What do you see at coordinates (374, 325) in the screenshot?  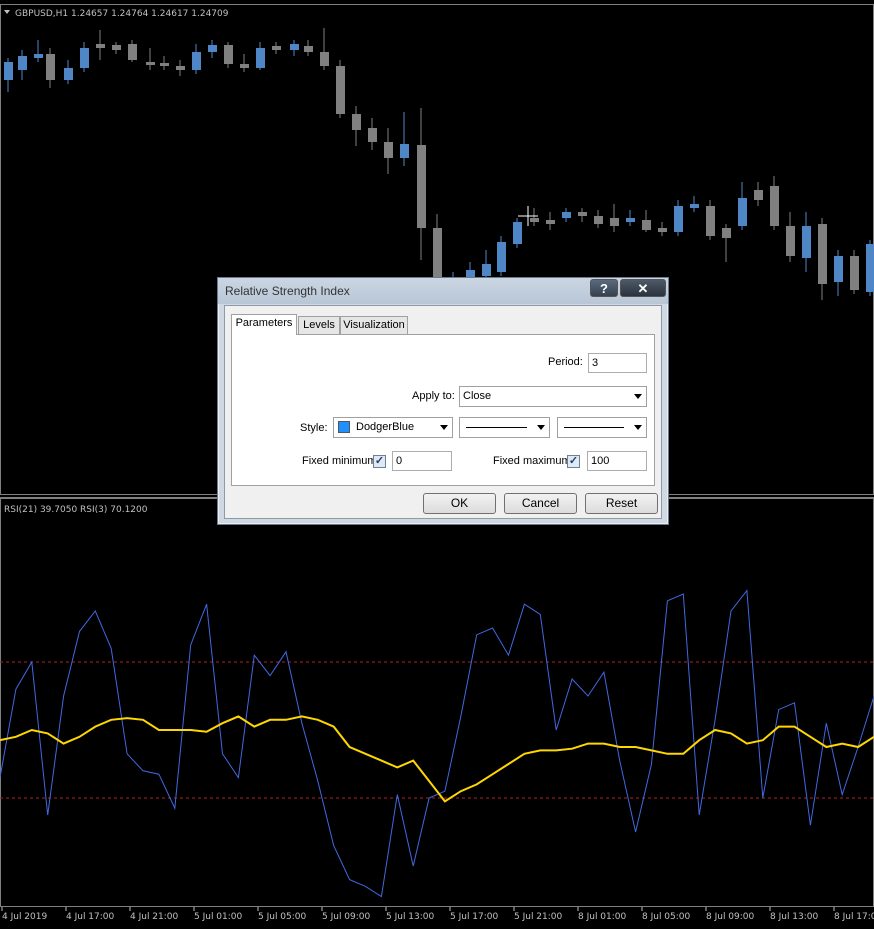 I see `tab-visualization: Visualization` at bounding box center [374, 325].